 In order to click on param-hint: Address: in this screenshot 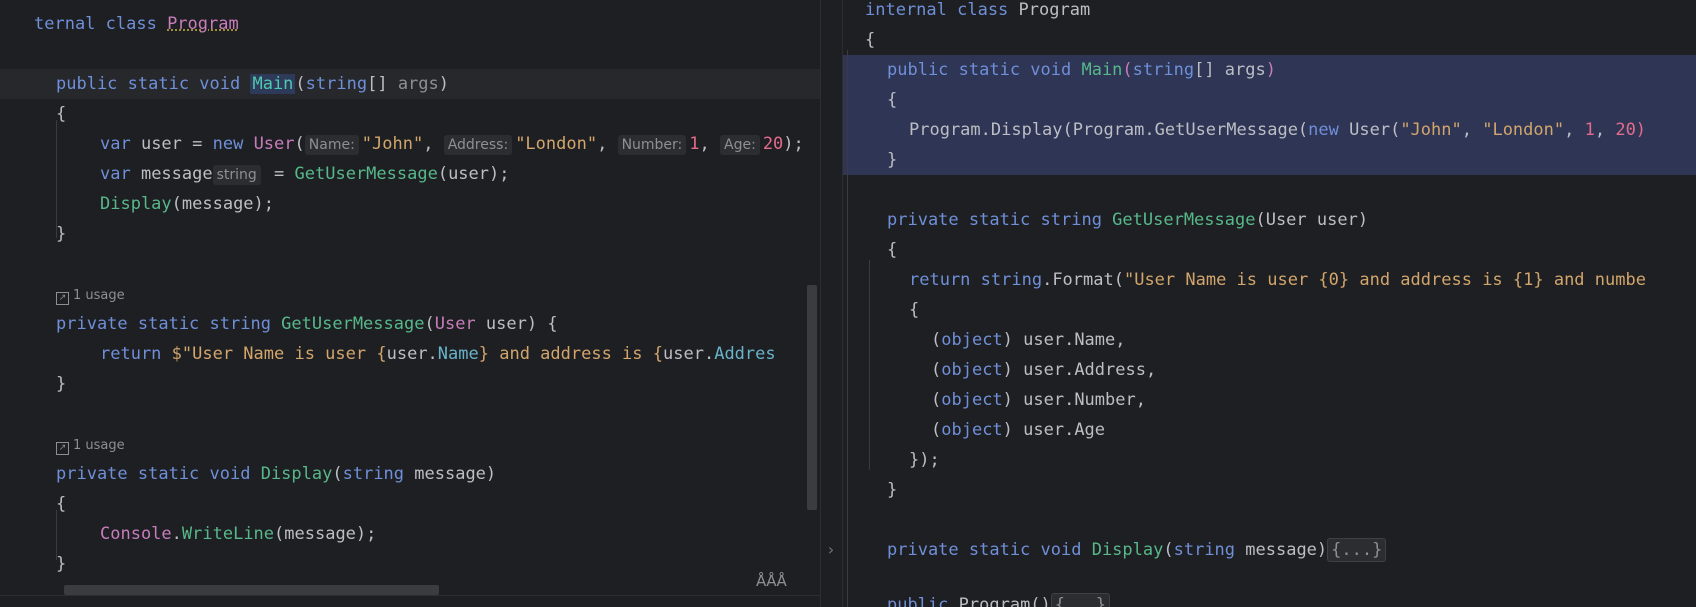, I will do `click(478, 145)`.